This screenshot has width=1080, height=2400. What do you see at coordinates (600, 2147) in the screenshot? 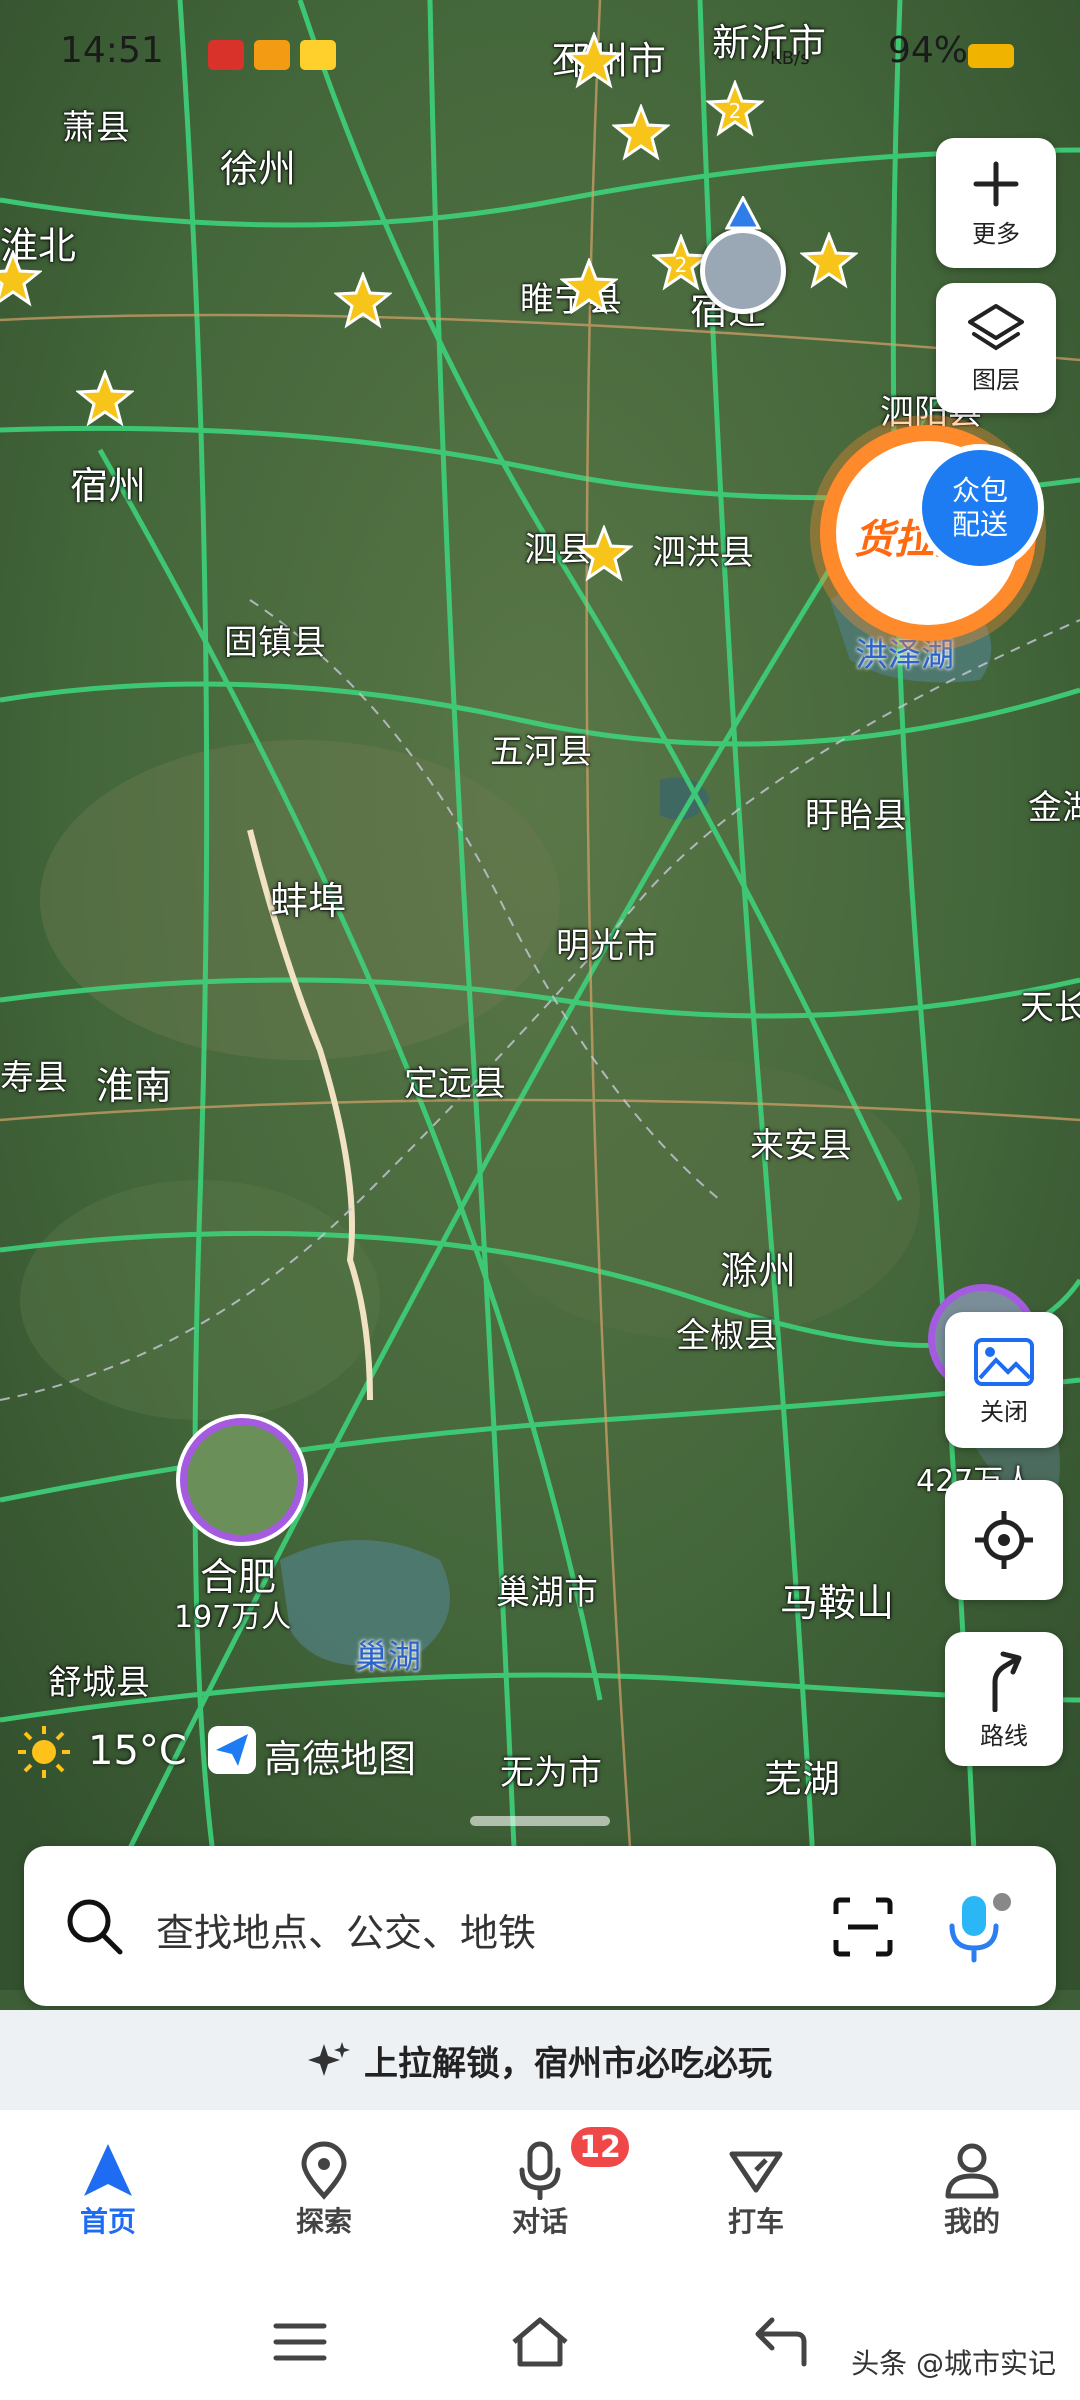
I see `chat-badge: 12` at bounding box center [600, 2147].